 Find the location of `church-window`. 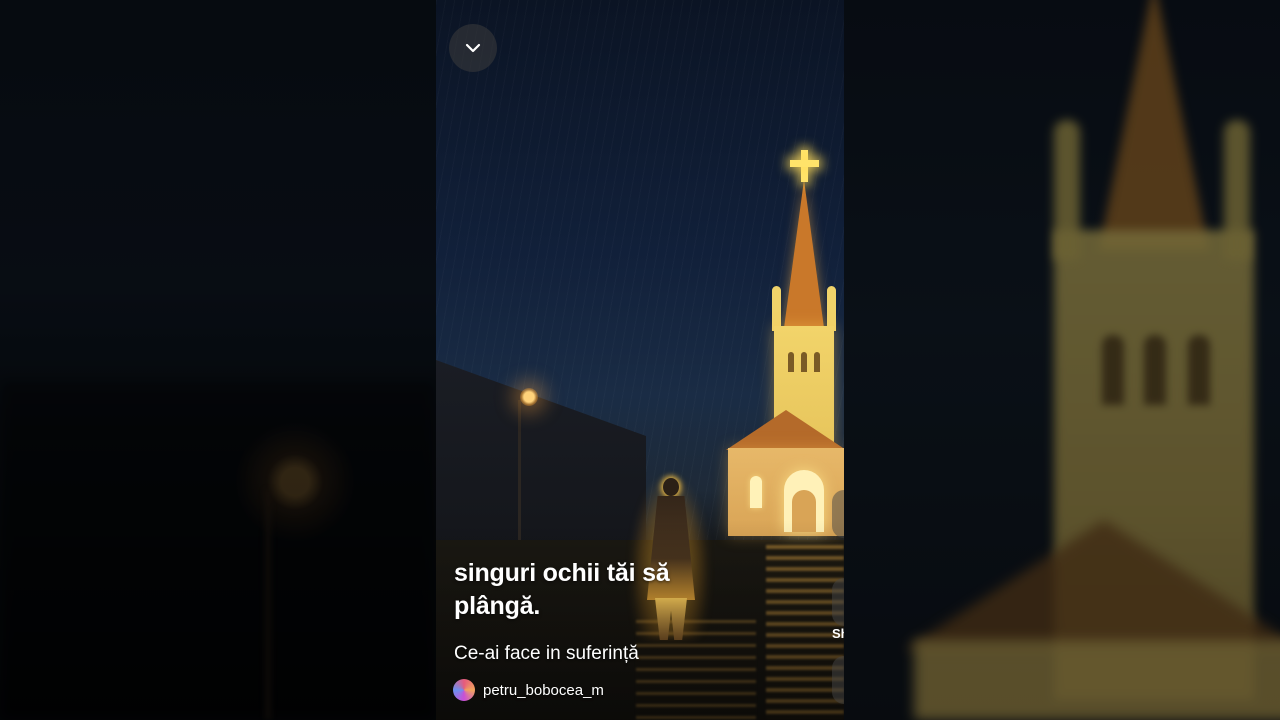

church-window is located at coordinates (756, 492).